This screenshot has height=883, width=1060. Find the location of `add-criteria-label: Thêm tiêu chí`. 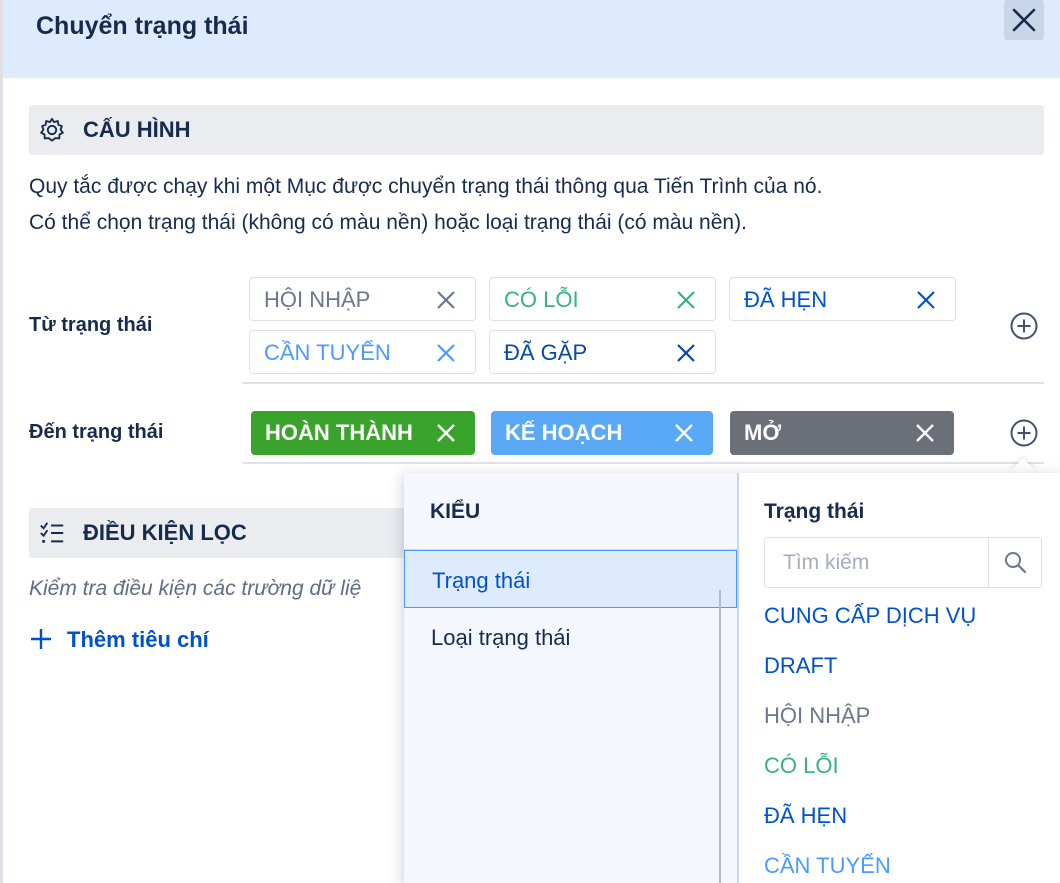

add-criteria-label: Thêm tiêu chí is located at coordinates (138, 639).